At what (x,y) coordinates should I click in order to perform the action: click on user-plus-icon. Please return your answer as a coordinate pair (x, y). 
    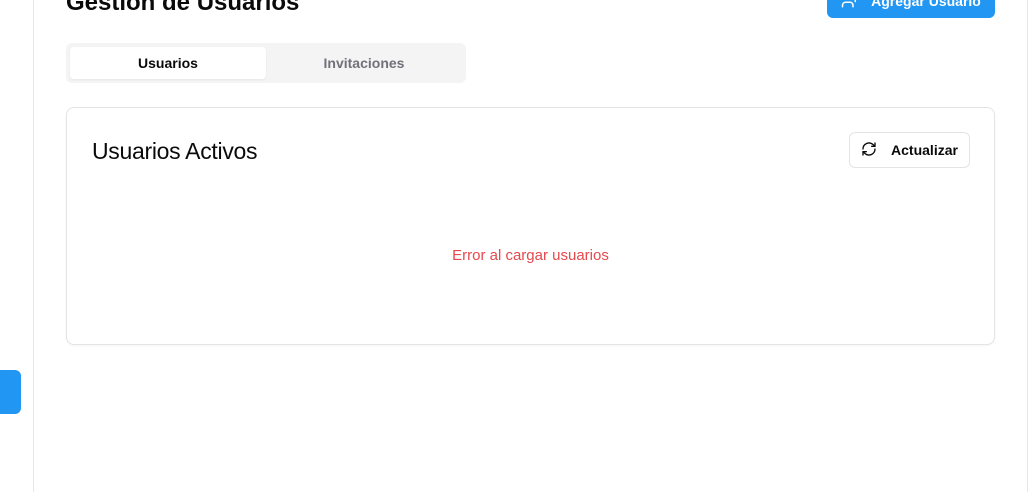
    Looking at the image, I should click on (850, 6).